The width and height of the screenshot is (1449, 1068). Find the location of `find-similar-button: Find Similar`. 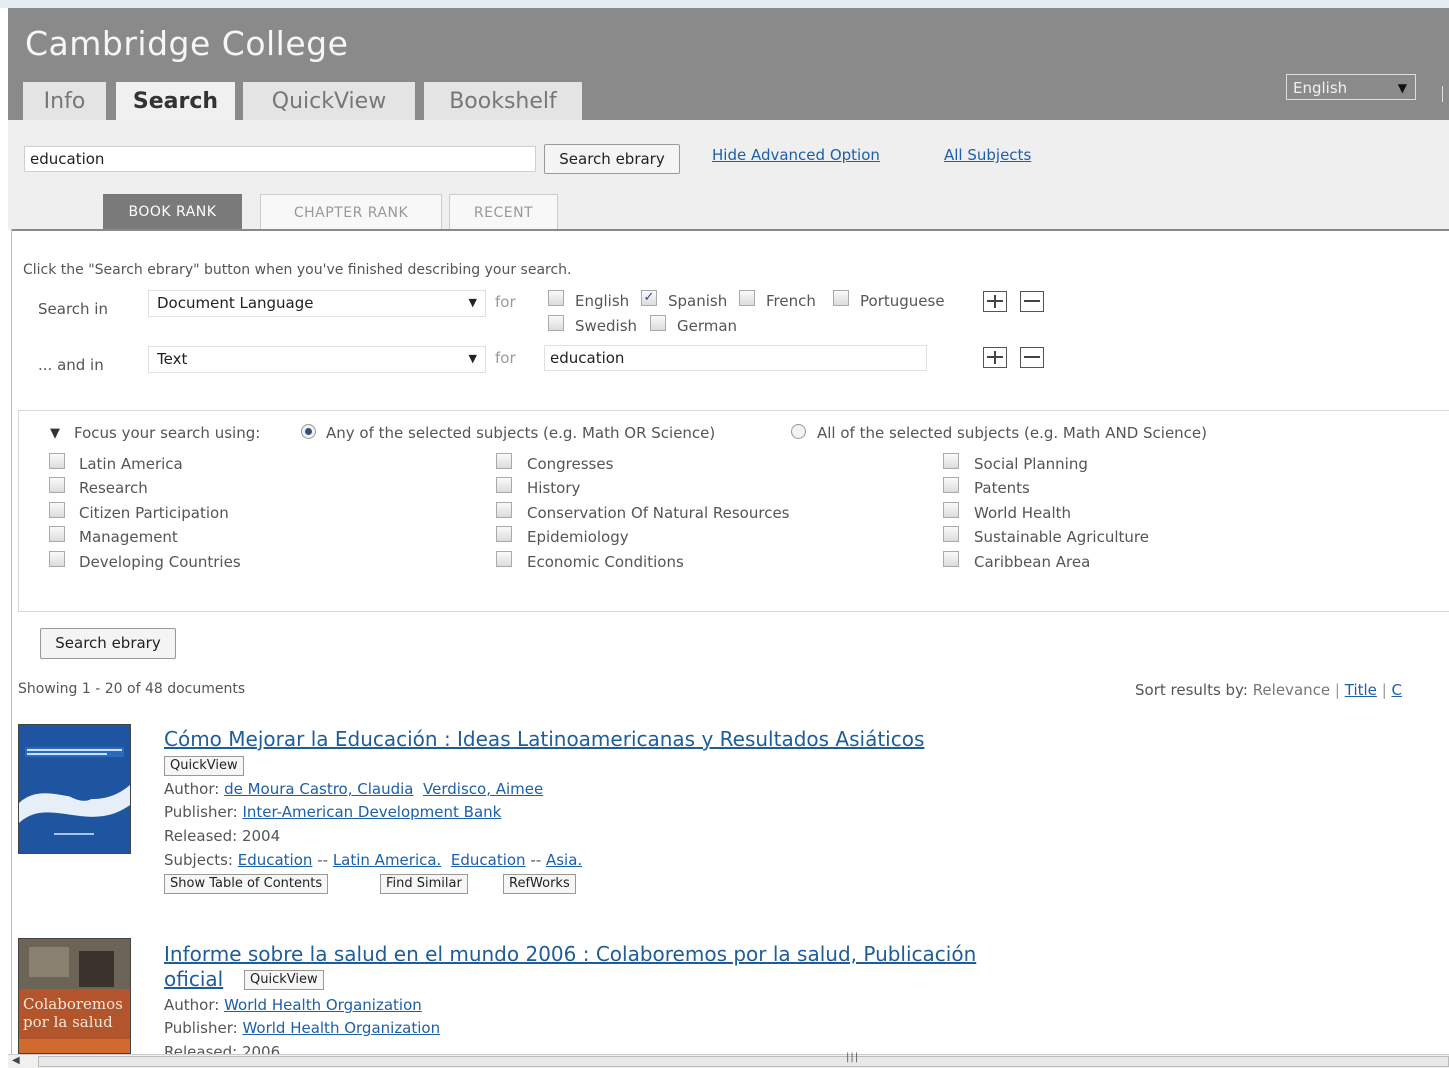

find-similar-button: Find Similar is located at coordinates (424, 884).